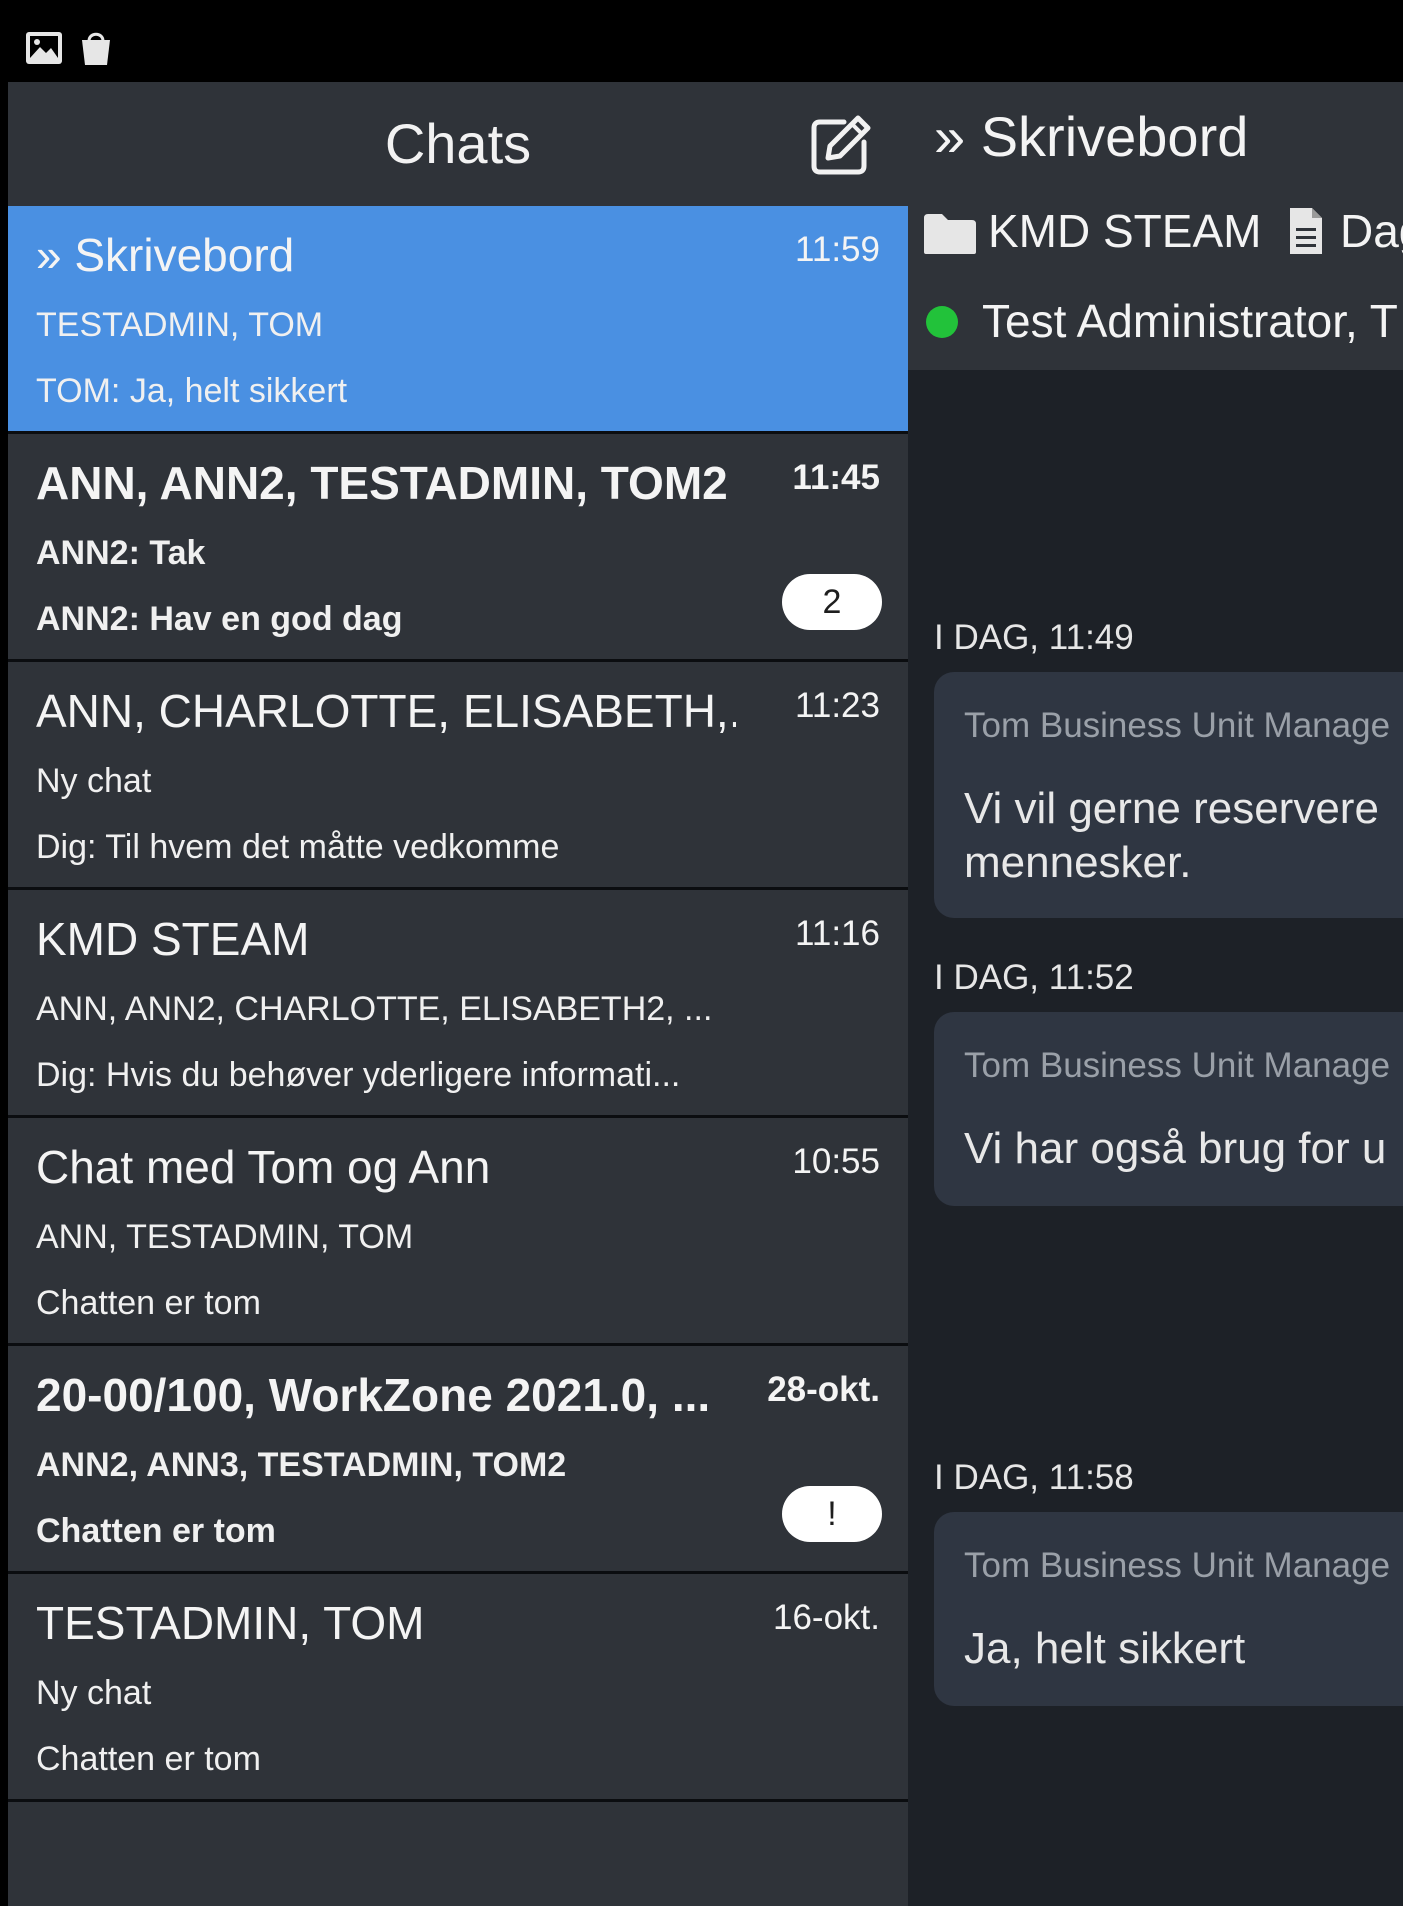 The width and height of the screenshot is (1403, 1906). I want to click on chat-time: 28-okt., so click(823, 1389).